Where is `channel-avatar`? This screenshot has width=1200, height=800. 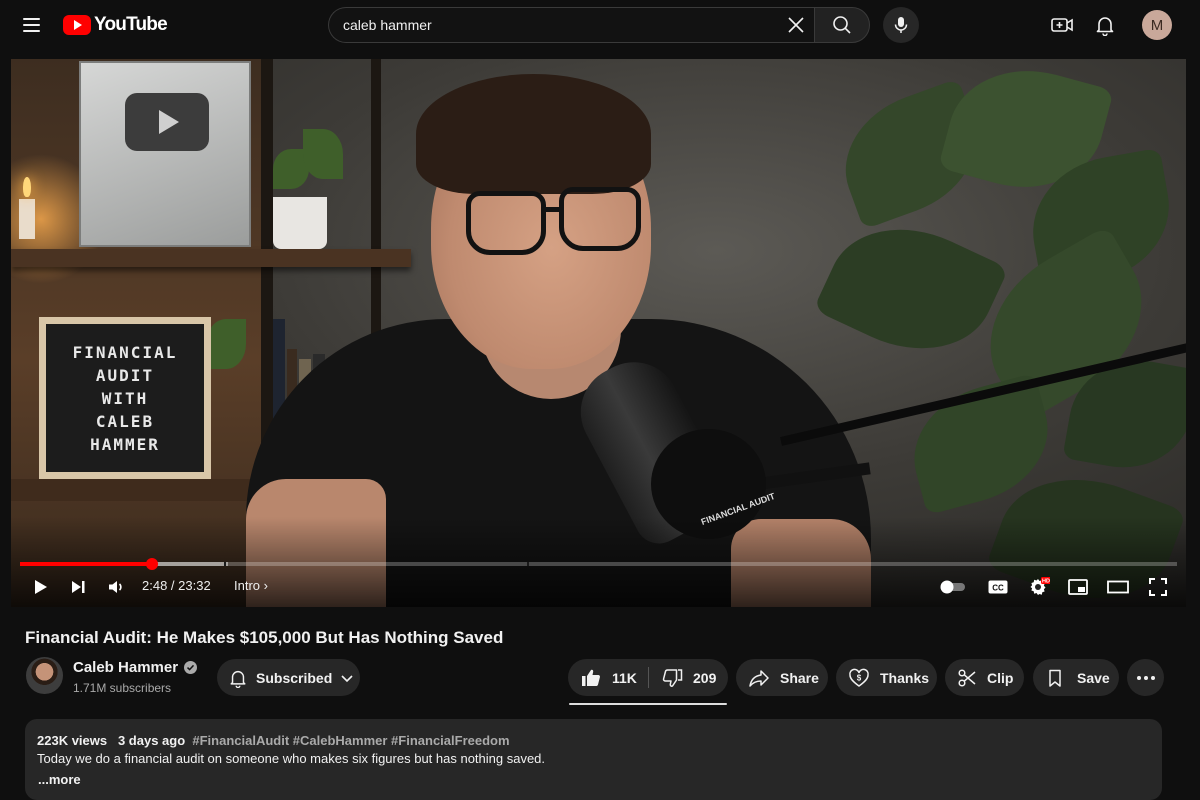 channel-avatar is located at coordinates (44, 675).